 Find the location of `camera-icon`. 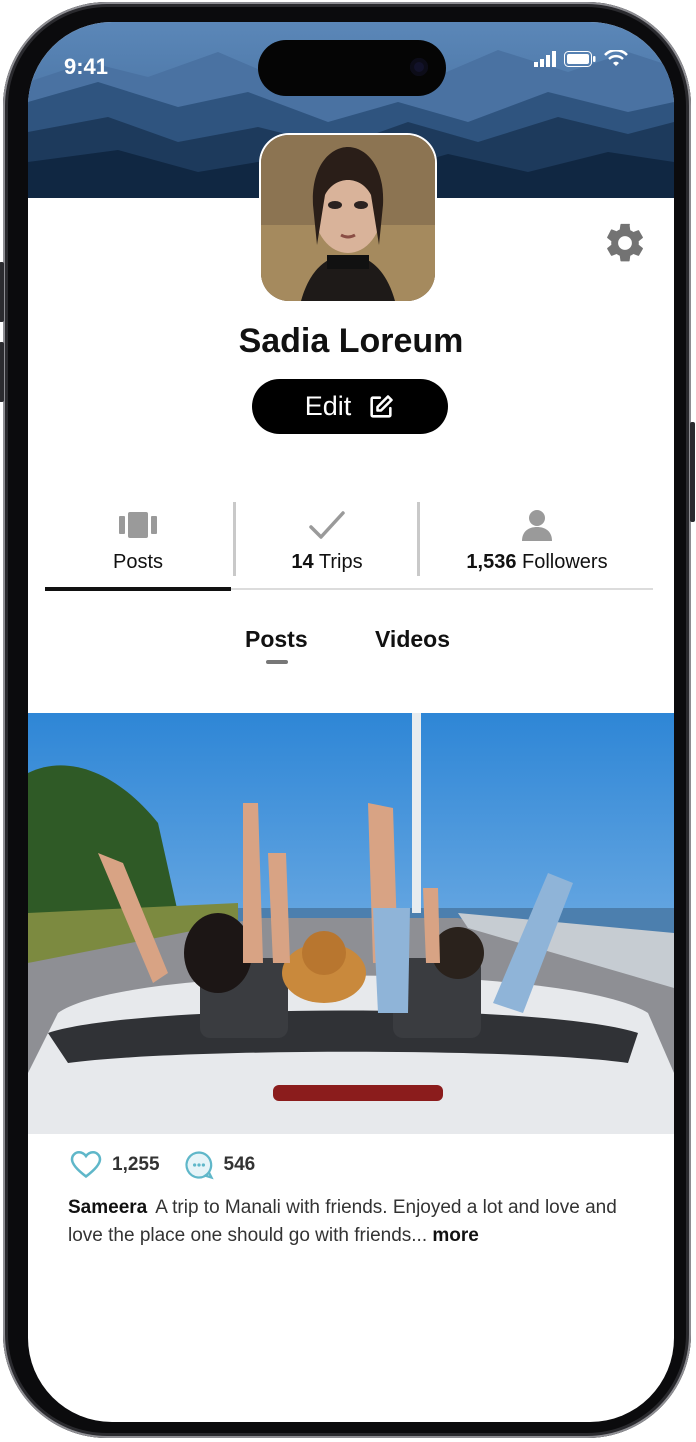

camera-icon is located at coordinates (419, 67).